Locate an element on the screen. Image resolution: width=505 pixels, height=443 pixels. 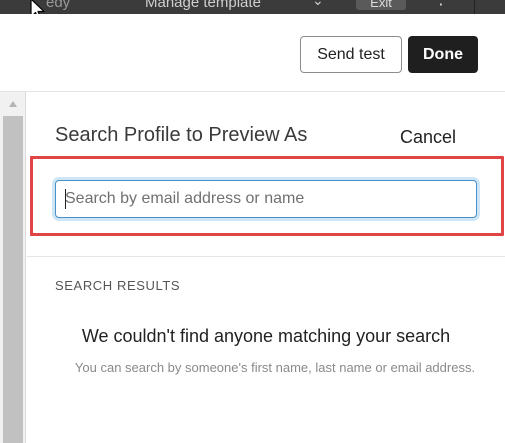
send-test-button: Send test is located at coordinates (351, 54).